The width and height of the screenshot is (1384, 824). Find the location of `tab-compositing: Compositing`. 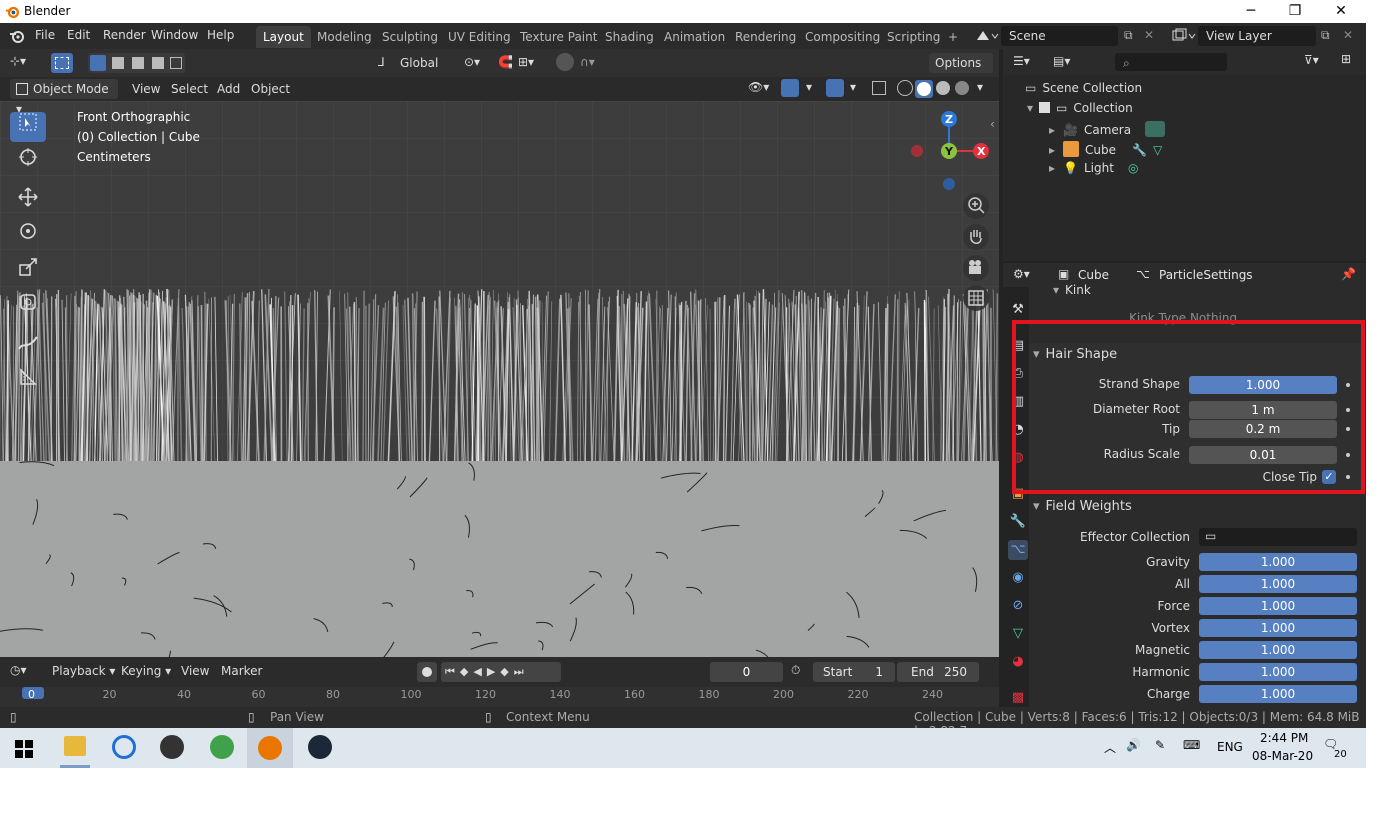

tab-compositing: Compositing is located at coordinates (842, 37).